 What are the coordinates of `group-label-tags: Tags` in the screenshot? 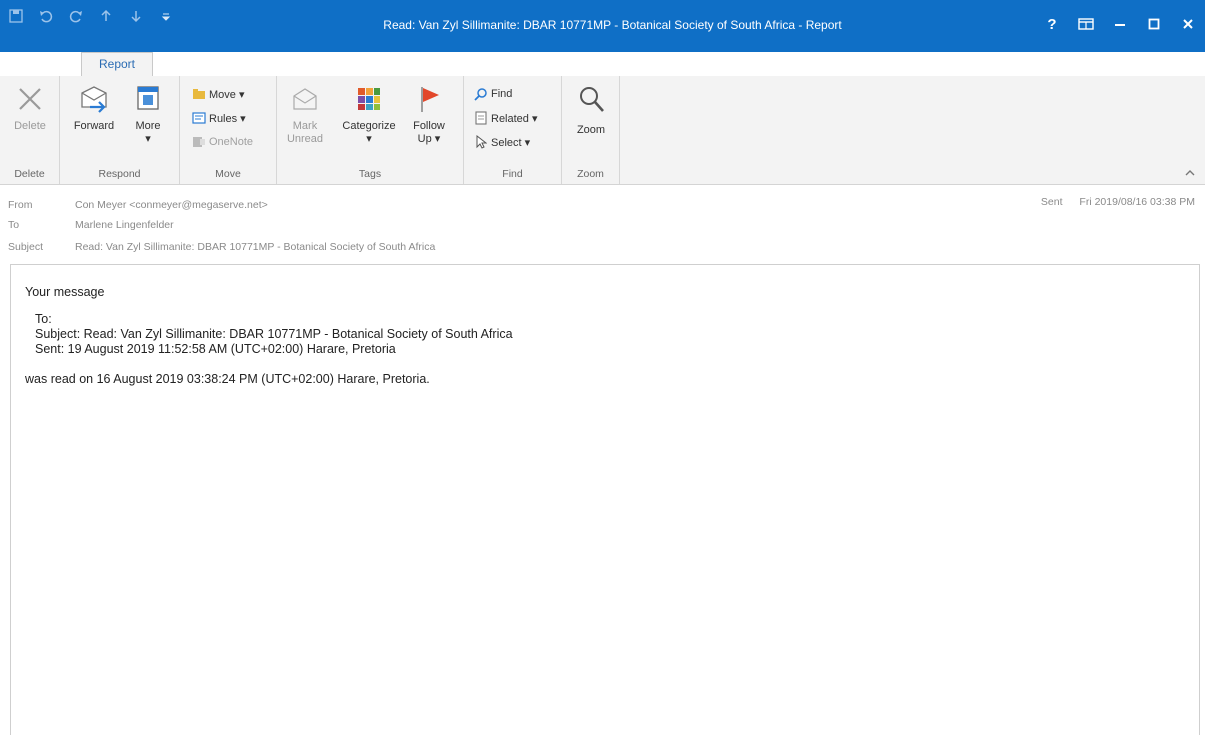 It's located at (370, 174).